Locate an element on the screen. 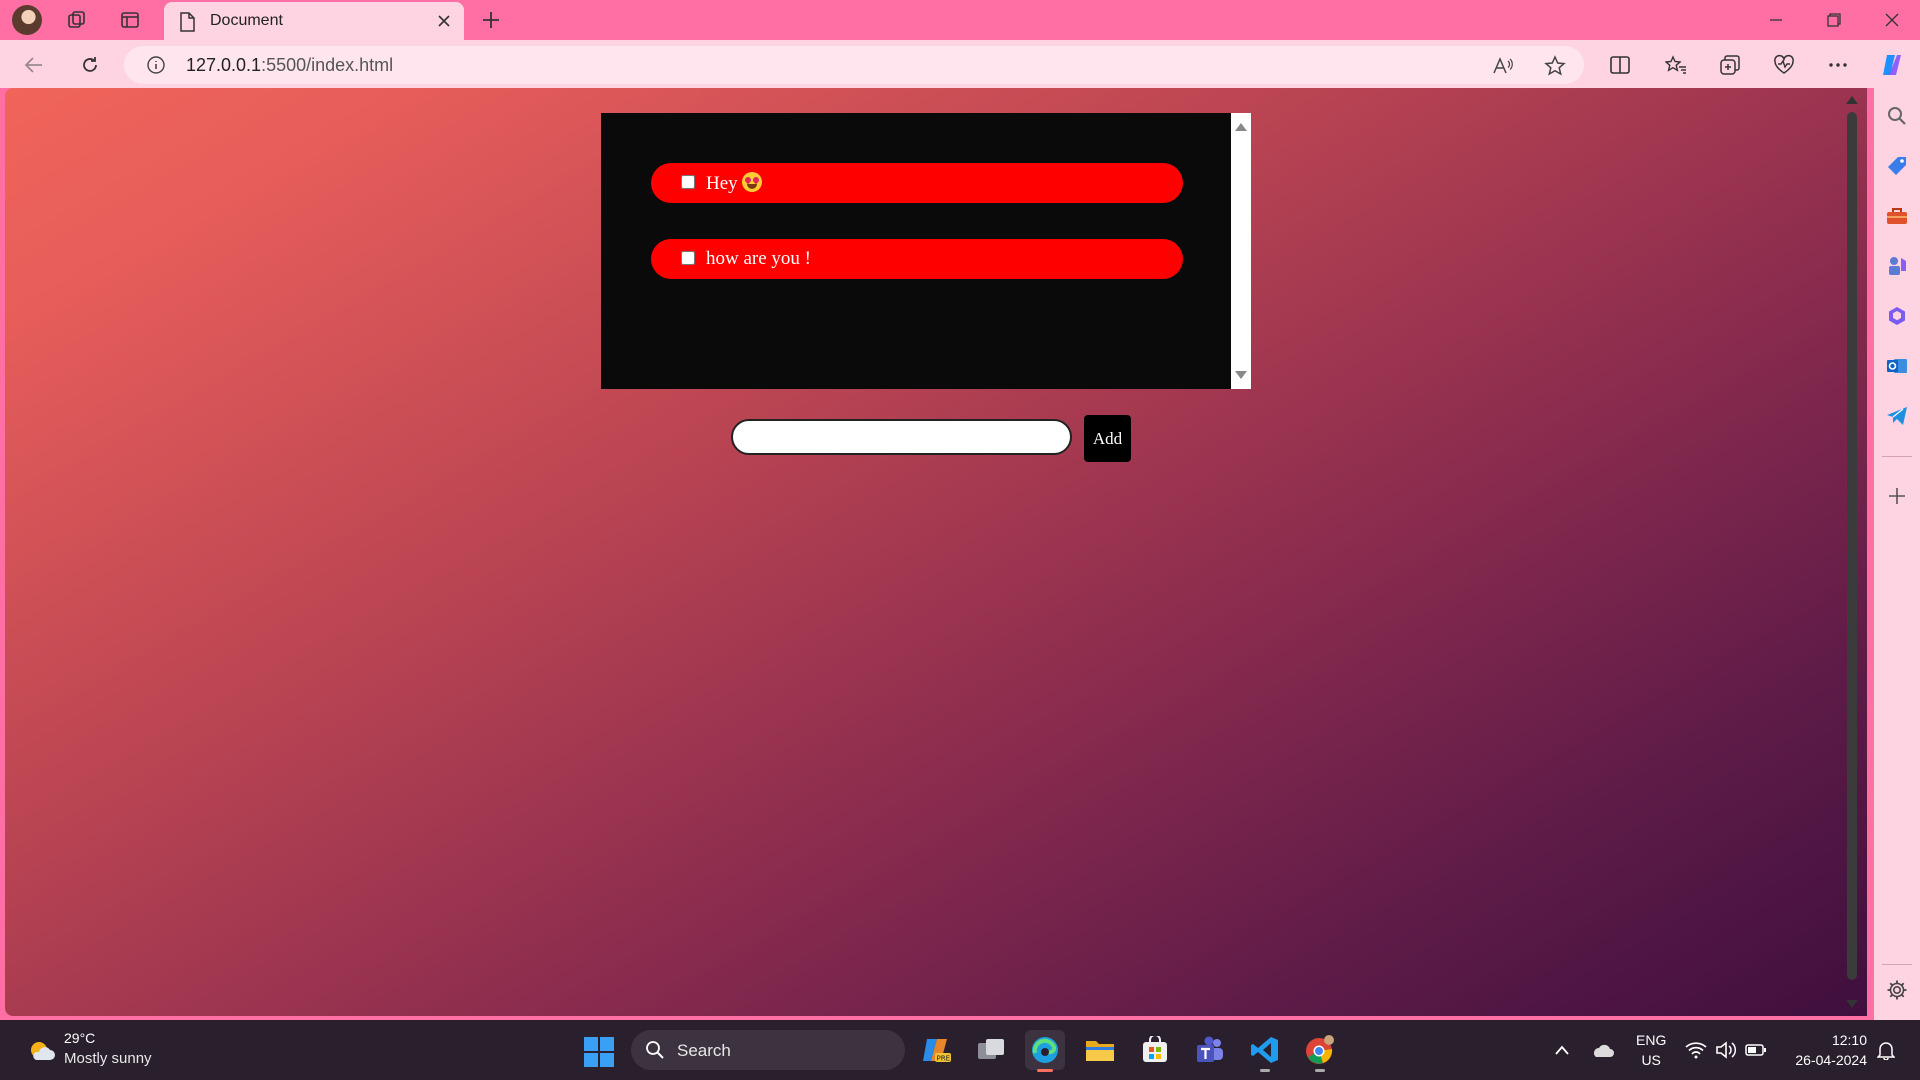  read-aloud-icon is located at coordinates (1503, 66).